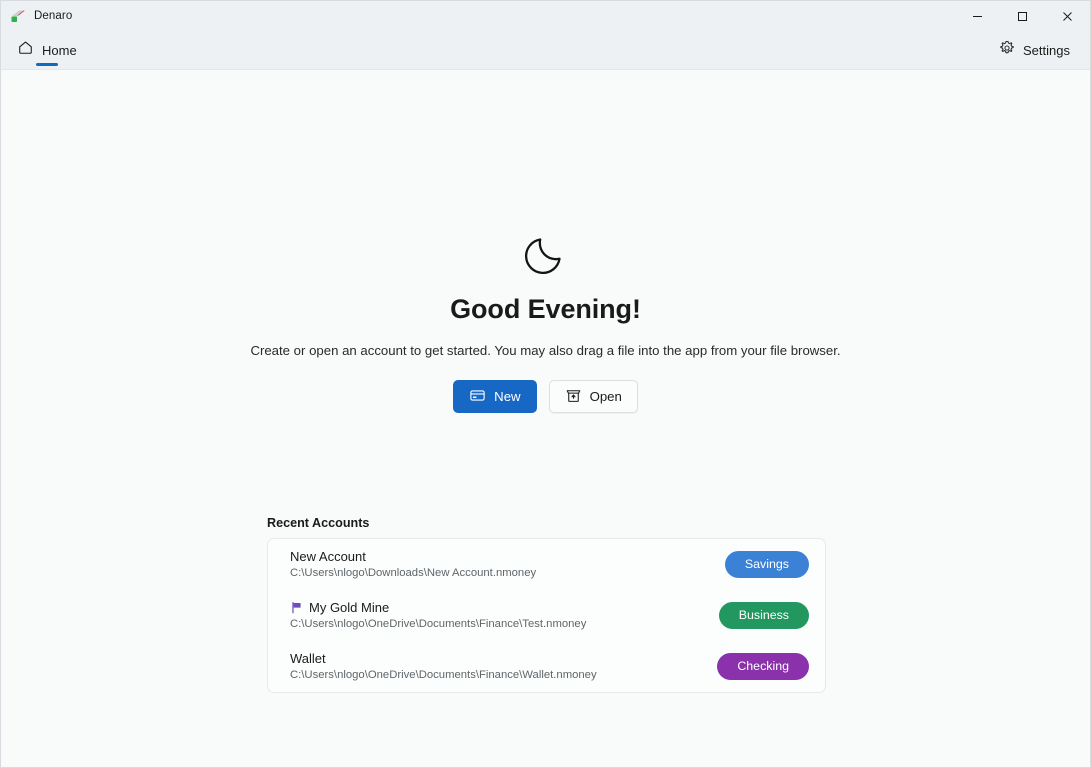 The width and height of the screenshot is (1091, 768). What do you see at coordinates (573, 397) in the screenshot?
I see `open-folder-icon` at bounding box center [573, 397].